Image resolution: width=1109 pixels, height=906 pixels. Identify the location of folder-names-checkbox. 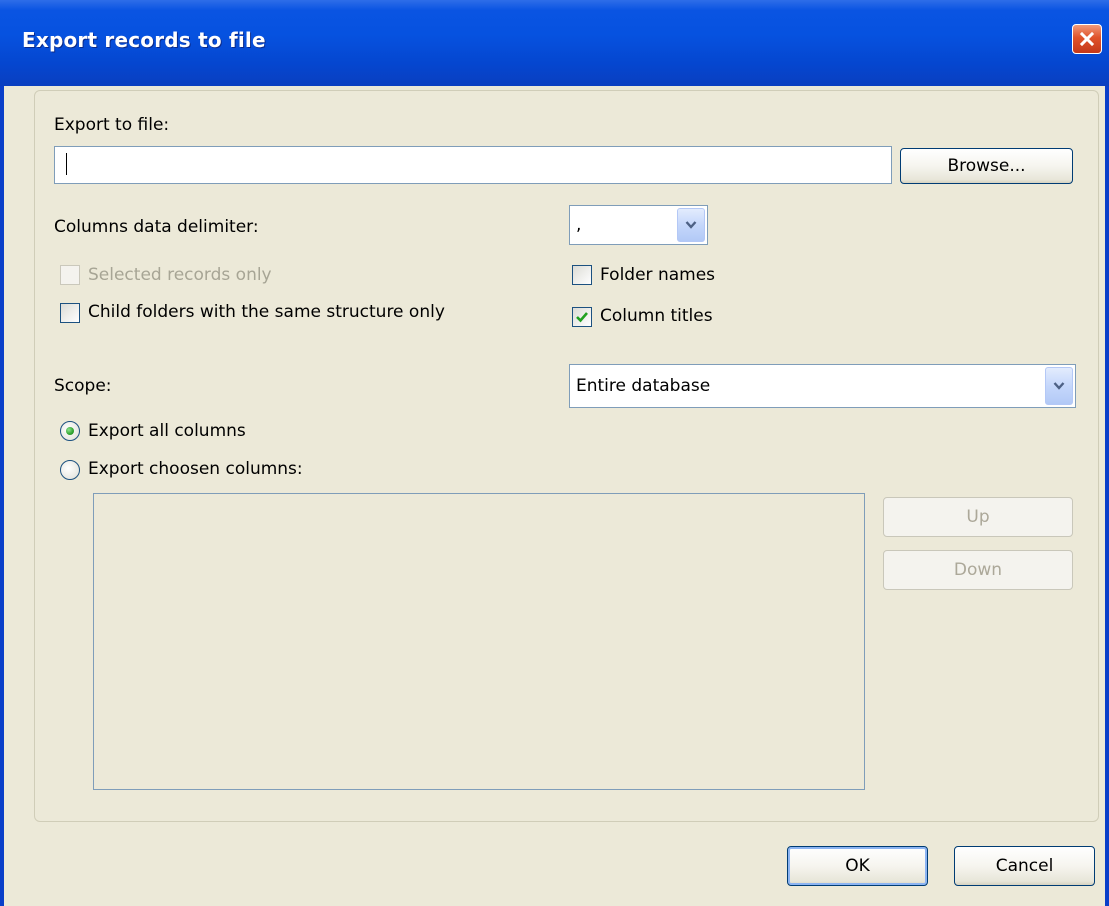
(582, 275).